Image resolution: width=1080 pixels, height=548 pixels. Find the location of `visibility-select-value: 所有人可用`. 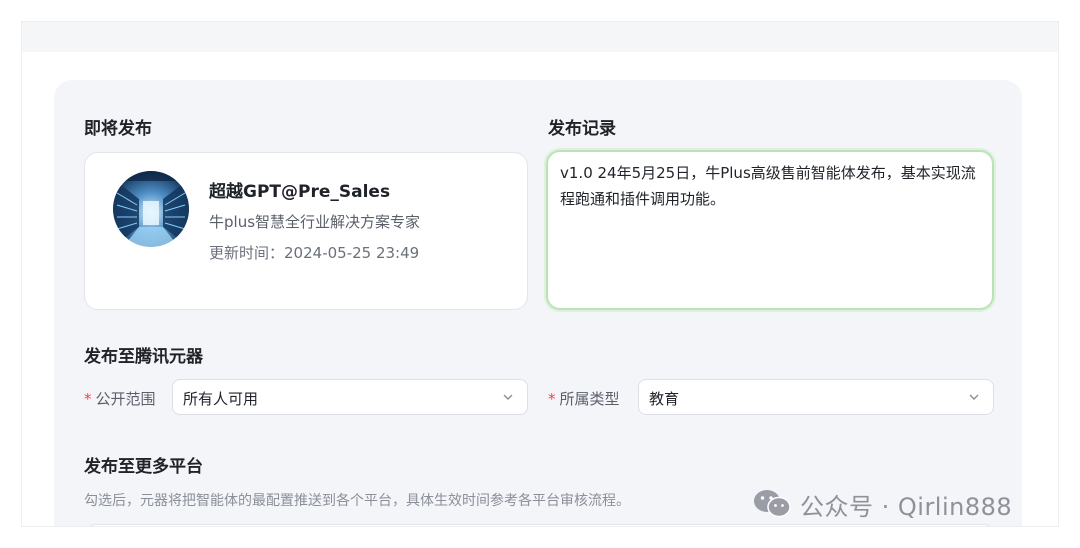

visibility-select-value: 所有人可用 is located at coordinates (221, 399).